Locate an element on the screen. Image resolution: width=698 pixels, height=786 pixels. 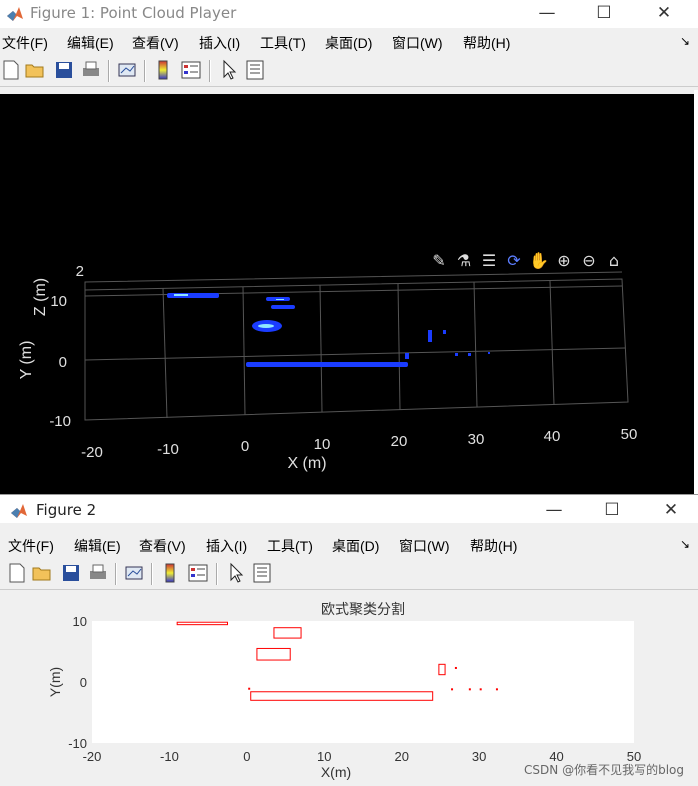
y-tick-label: -10 is located at coordinates (77, 743).